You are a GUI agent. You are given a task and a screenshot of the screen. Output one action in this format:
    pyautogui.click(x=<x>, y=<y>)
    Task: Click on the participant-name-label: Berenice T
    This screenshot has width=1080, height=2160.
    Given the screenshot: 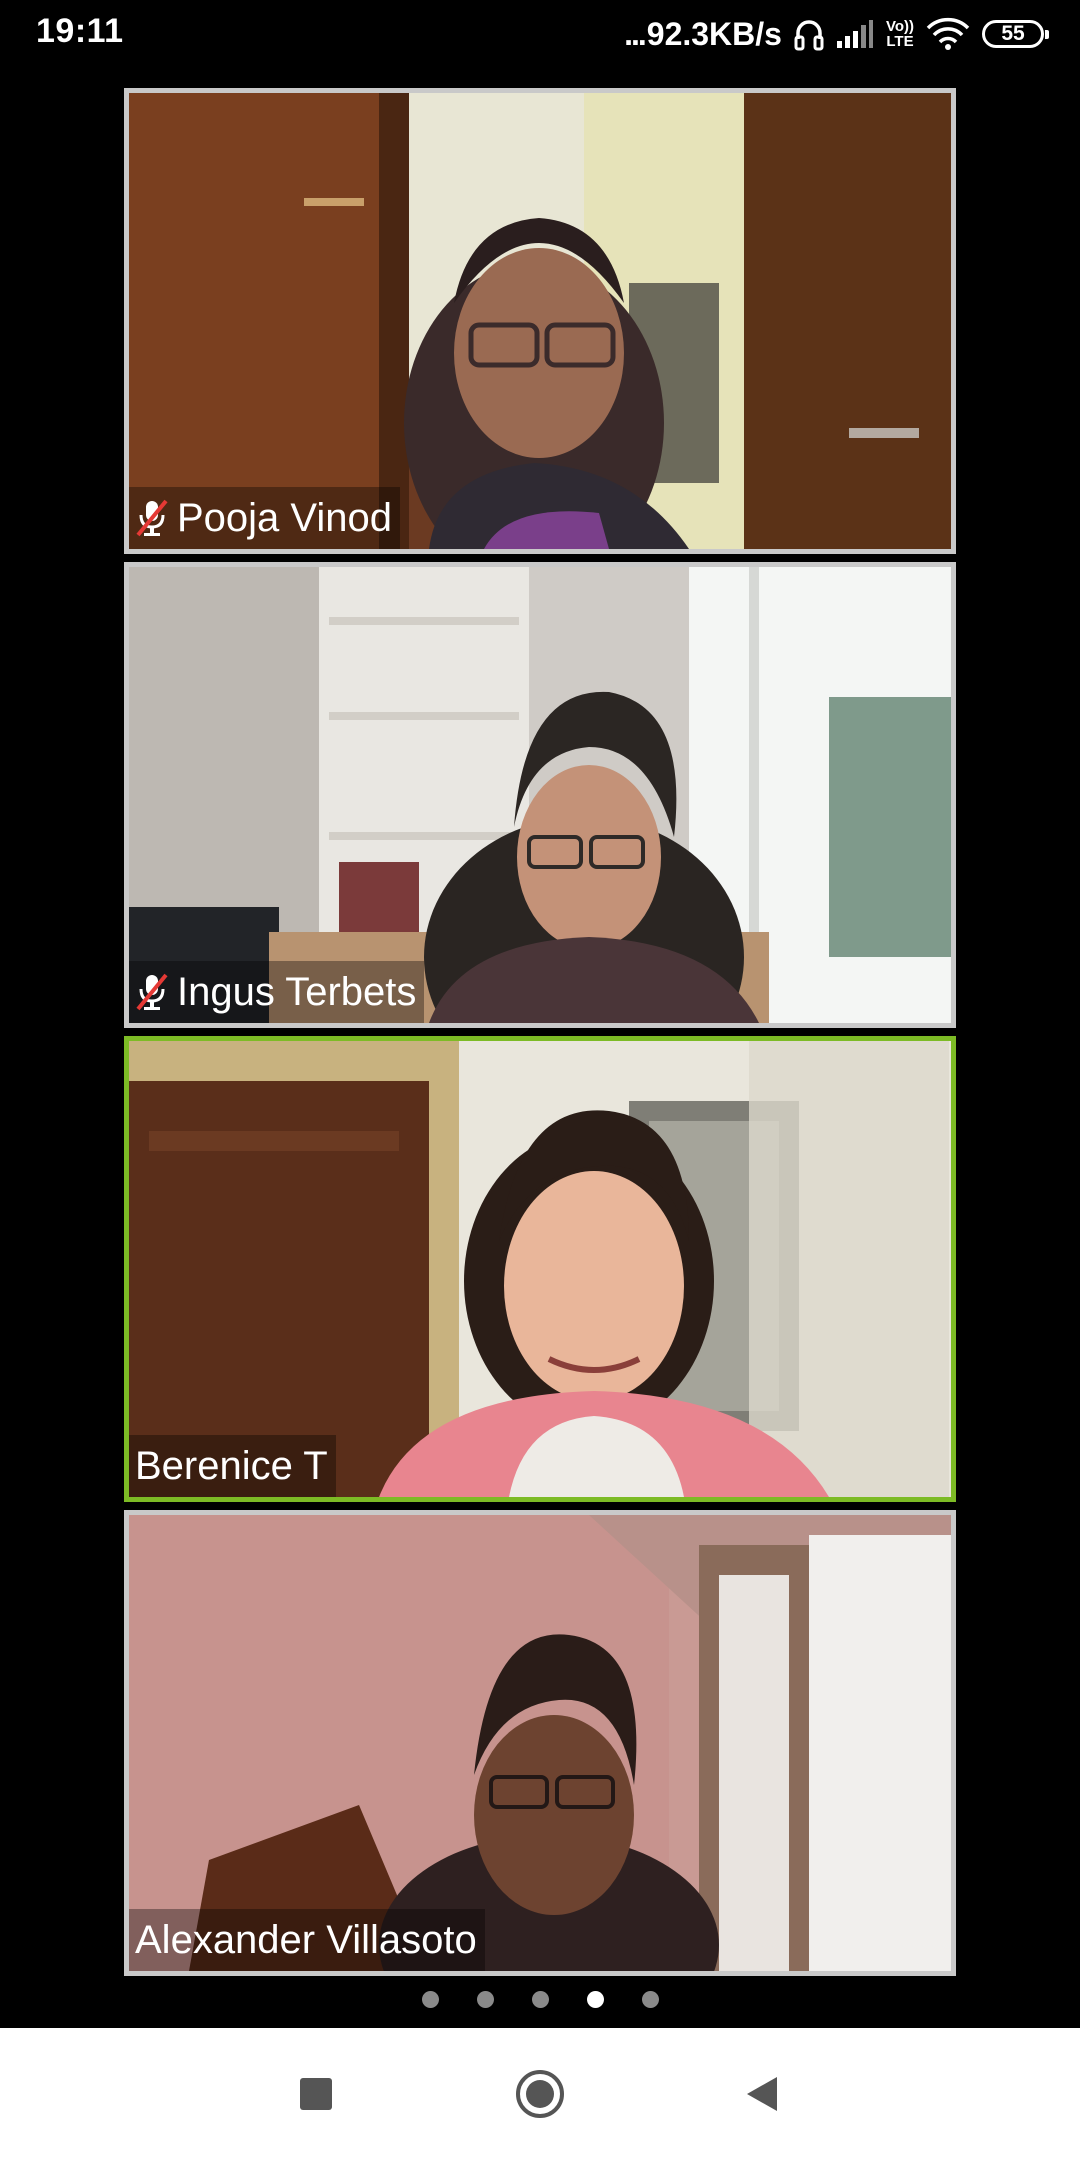 What is the action you would take?
    pyautogui.click(x=232, y=1466)
    